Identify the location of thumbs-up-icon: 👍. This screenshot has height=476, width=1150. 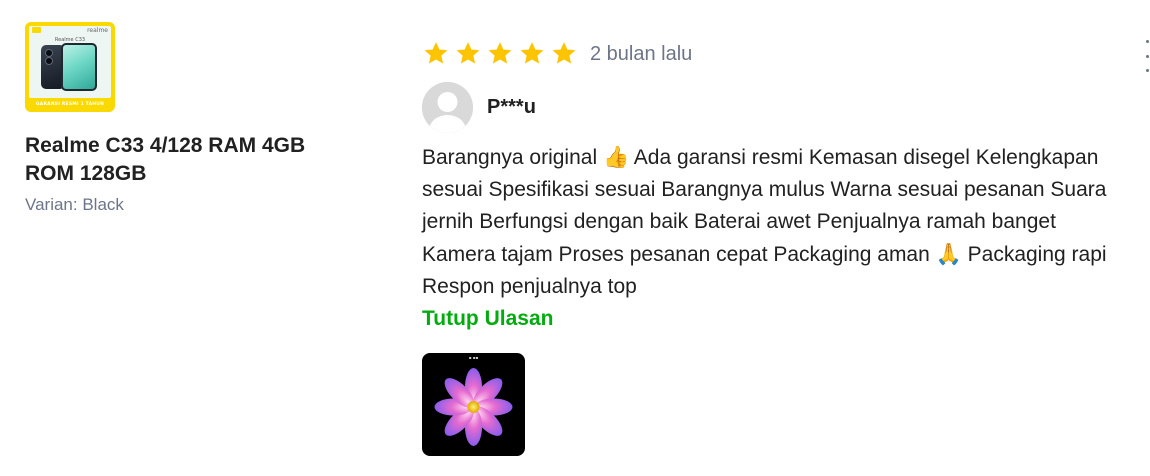
(616, 157).